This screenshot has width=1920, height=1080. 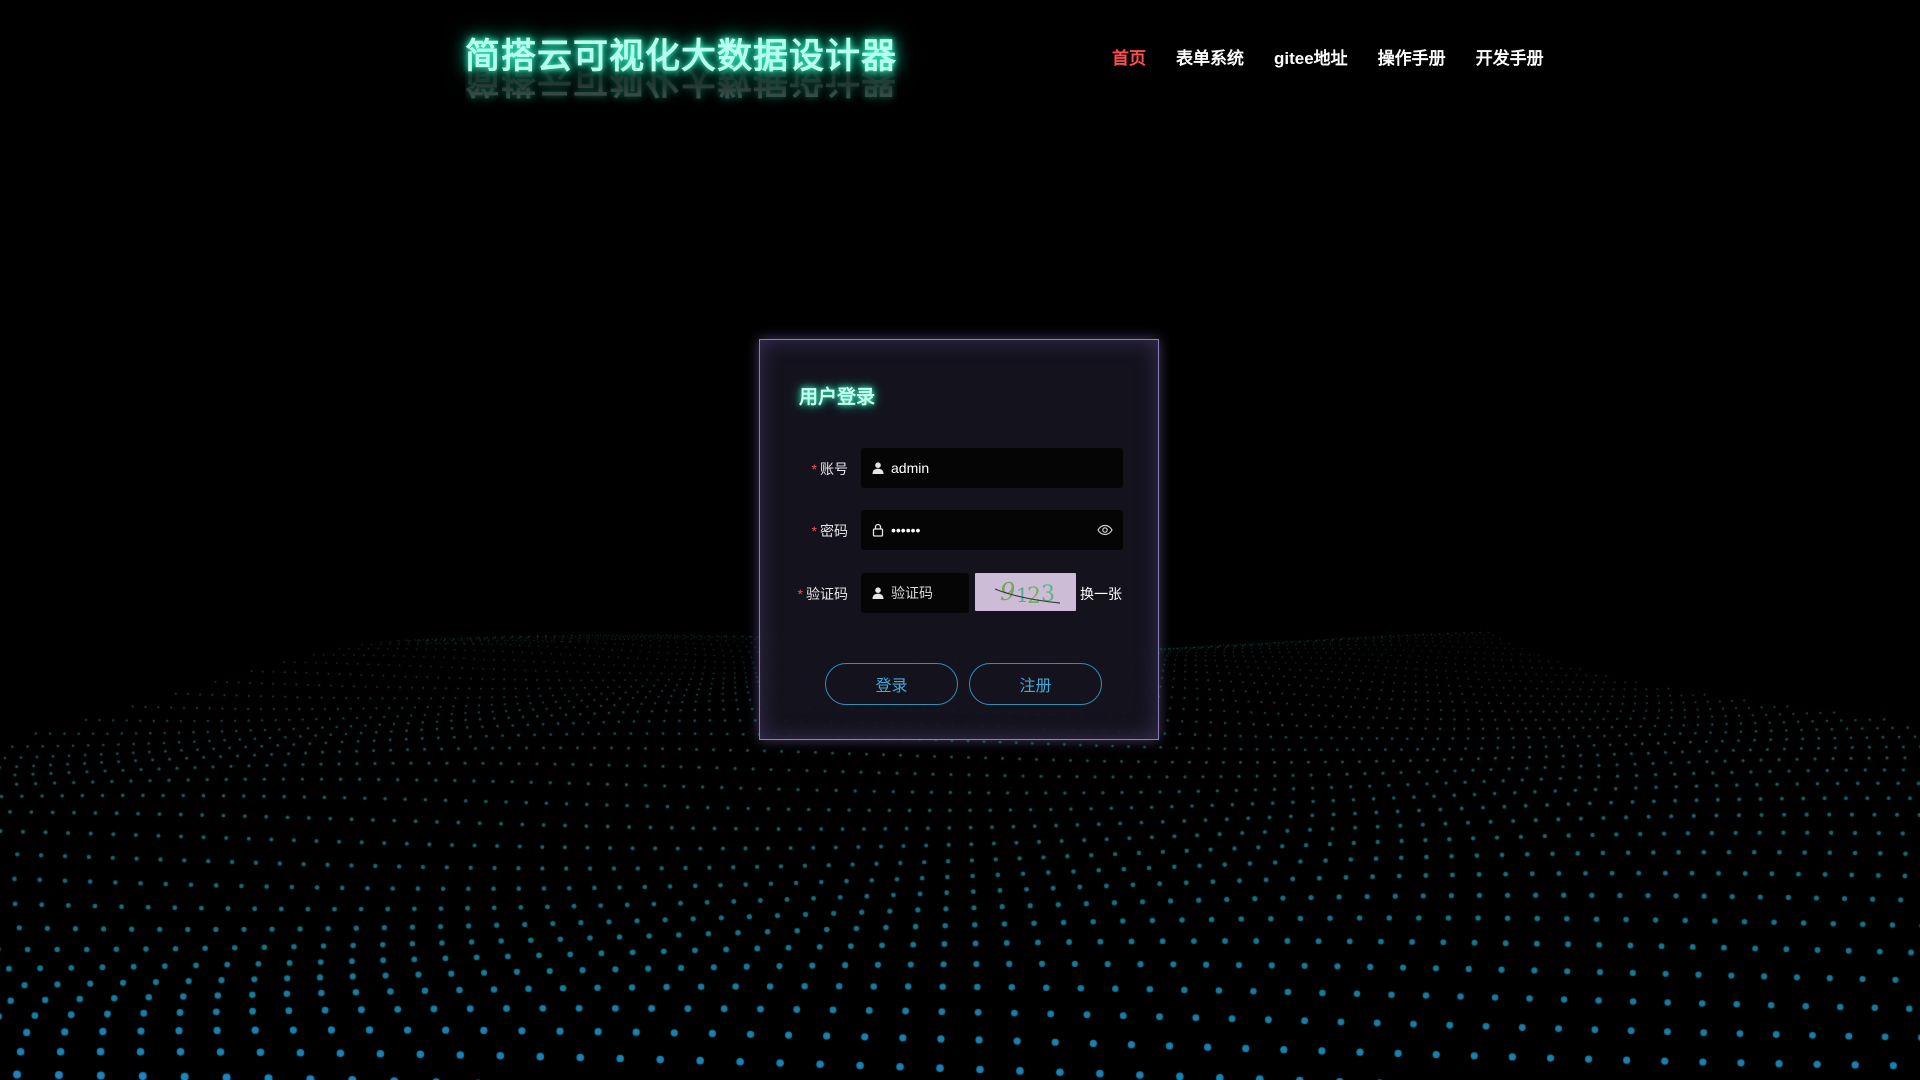 I want to click on captcha-label: * 验证码, so click(x=822, y=594).